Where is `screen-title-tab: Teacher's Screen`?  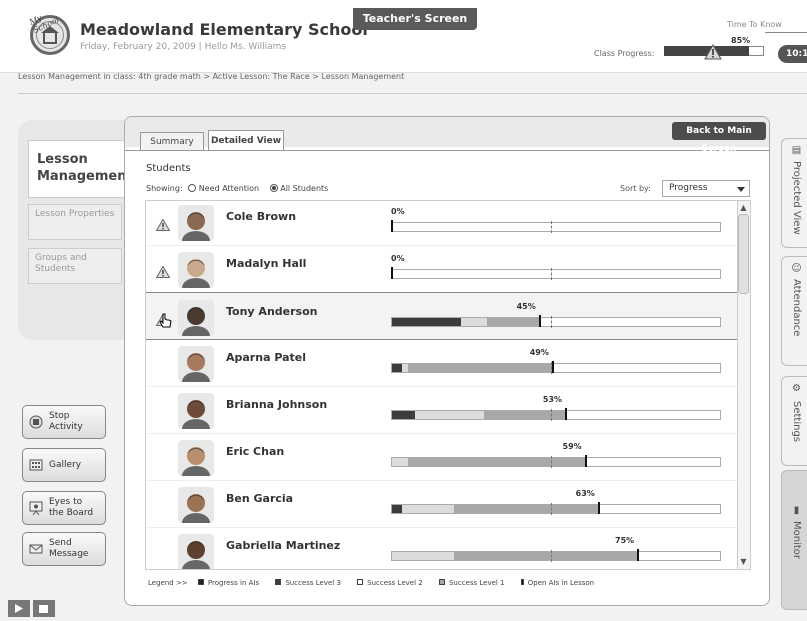
screen-title-tab: Teacher's Screen is located at coordinates (415, 19).